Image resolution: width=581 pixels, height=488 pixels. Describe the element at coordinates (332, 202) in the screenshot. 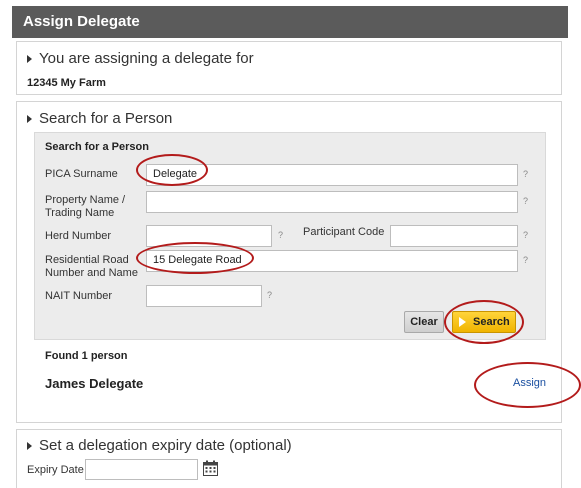

I see `property-name-input` at that location.